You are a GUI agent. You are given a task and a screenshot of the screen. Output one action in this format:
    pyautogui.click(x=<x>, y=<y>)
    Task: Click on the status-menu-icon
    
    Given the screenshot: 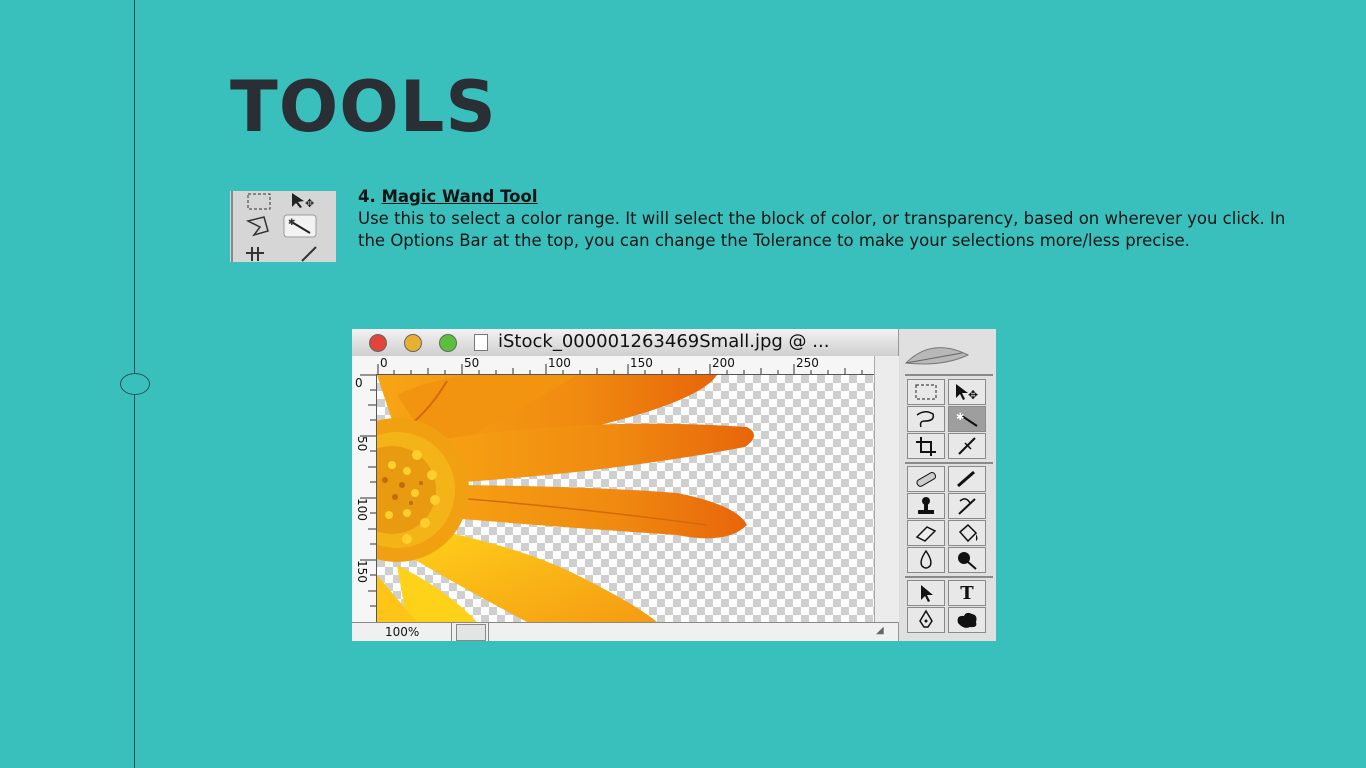 What is the action you would take?
    pyautogui.click(x=471, y=632)
    